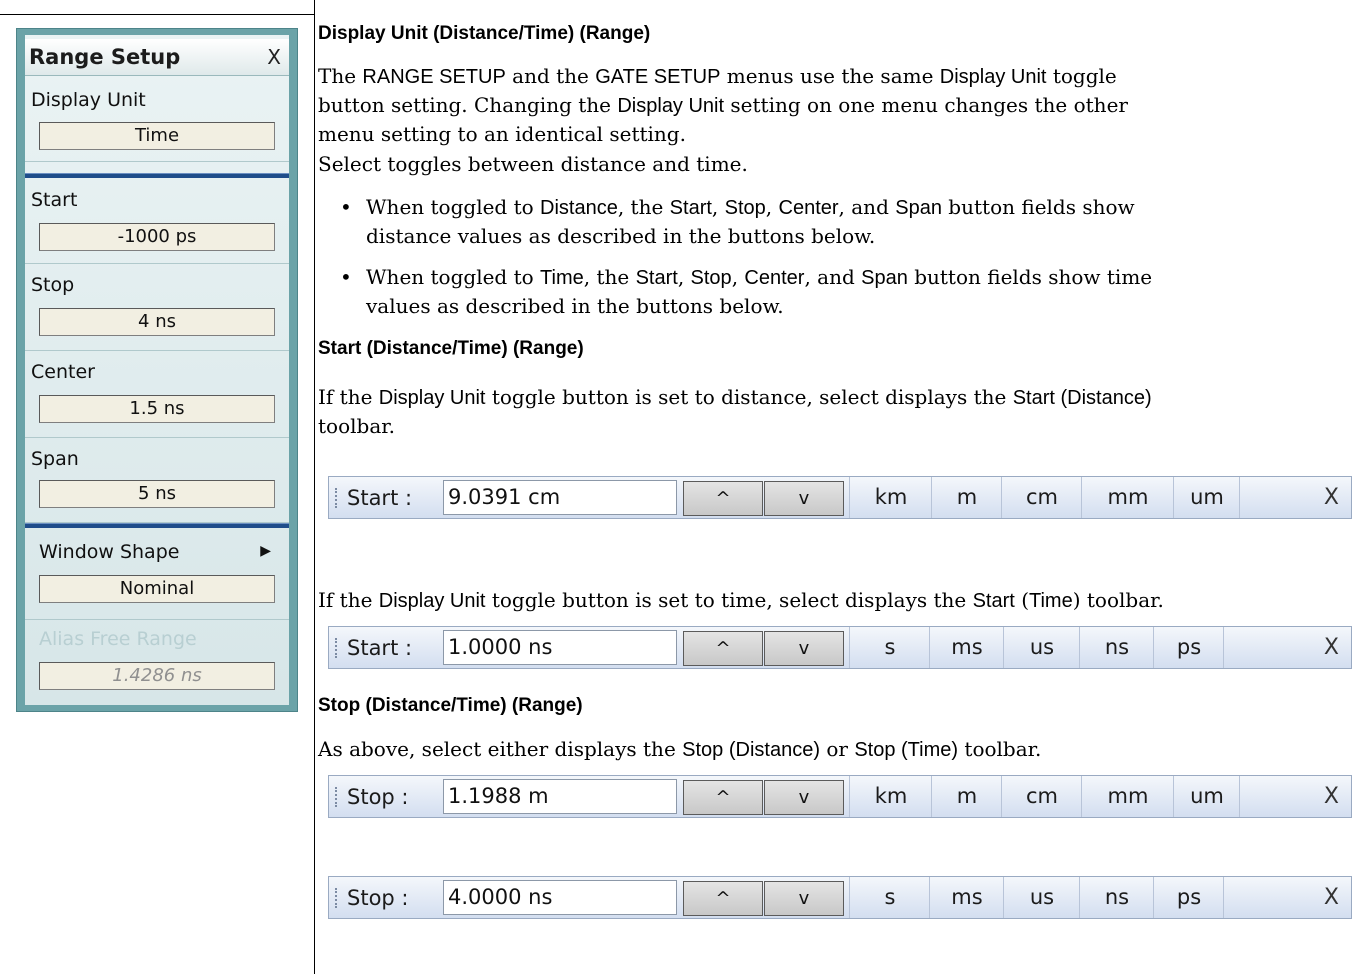  What do you see at coordinates (157, 322) in the screenshot?
I see `stop-value: 4 ns` at bounding box center [157, 322].